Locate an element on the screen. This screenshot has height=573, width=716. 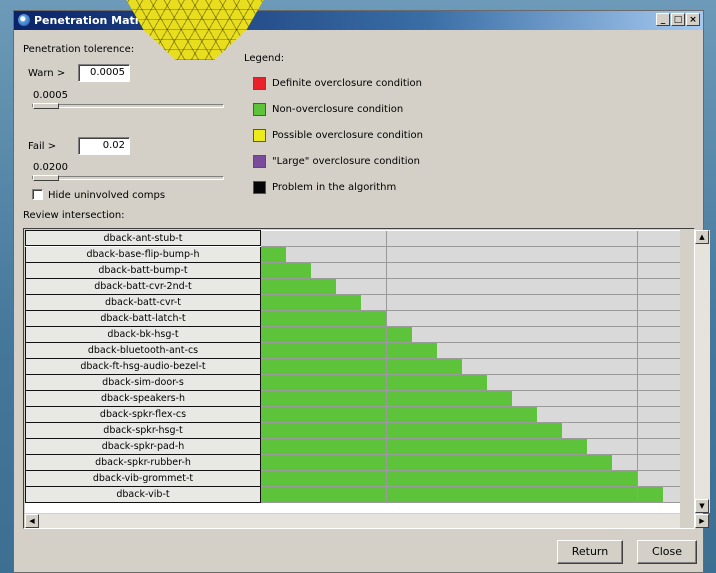
fail-input: 0.02 is located at coordinates (104, 146).